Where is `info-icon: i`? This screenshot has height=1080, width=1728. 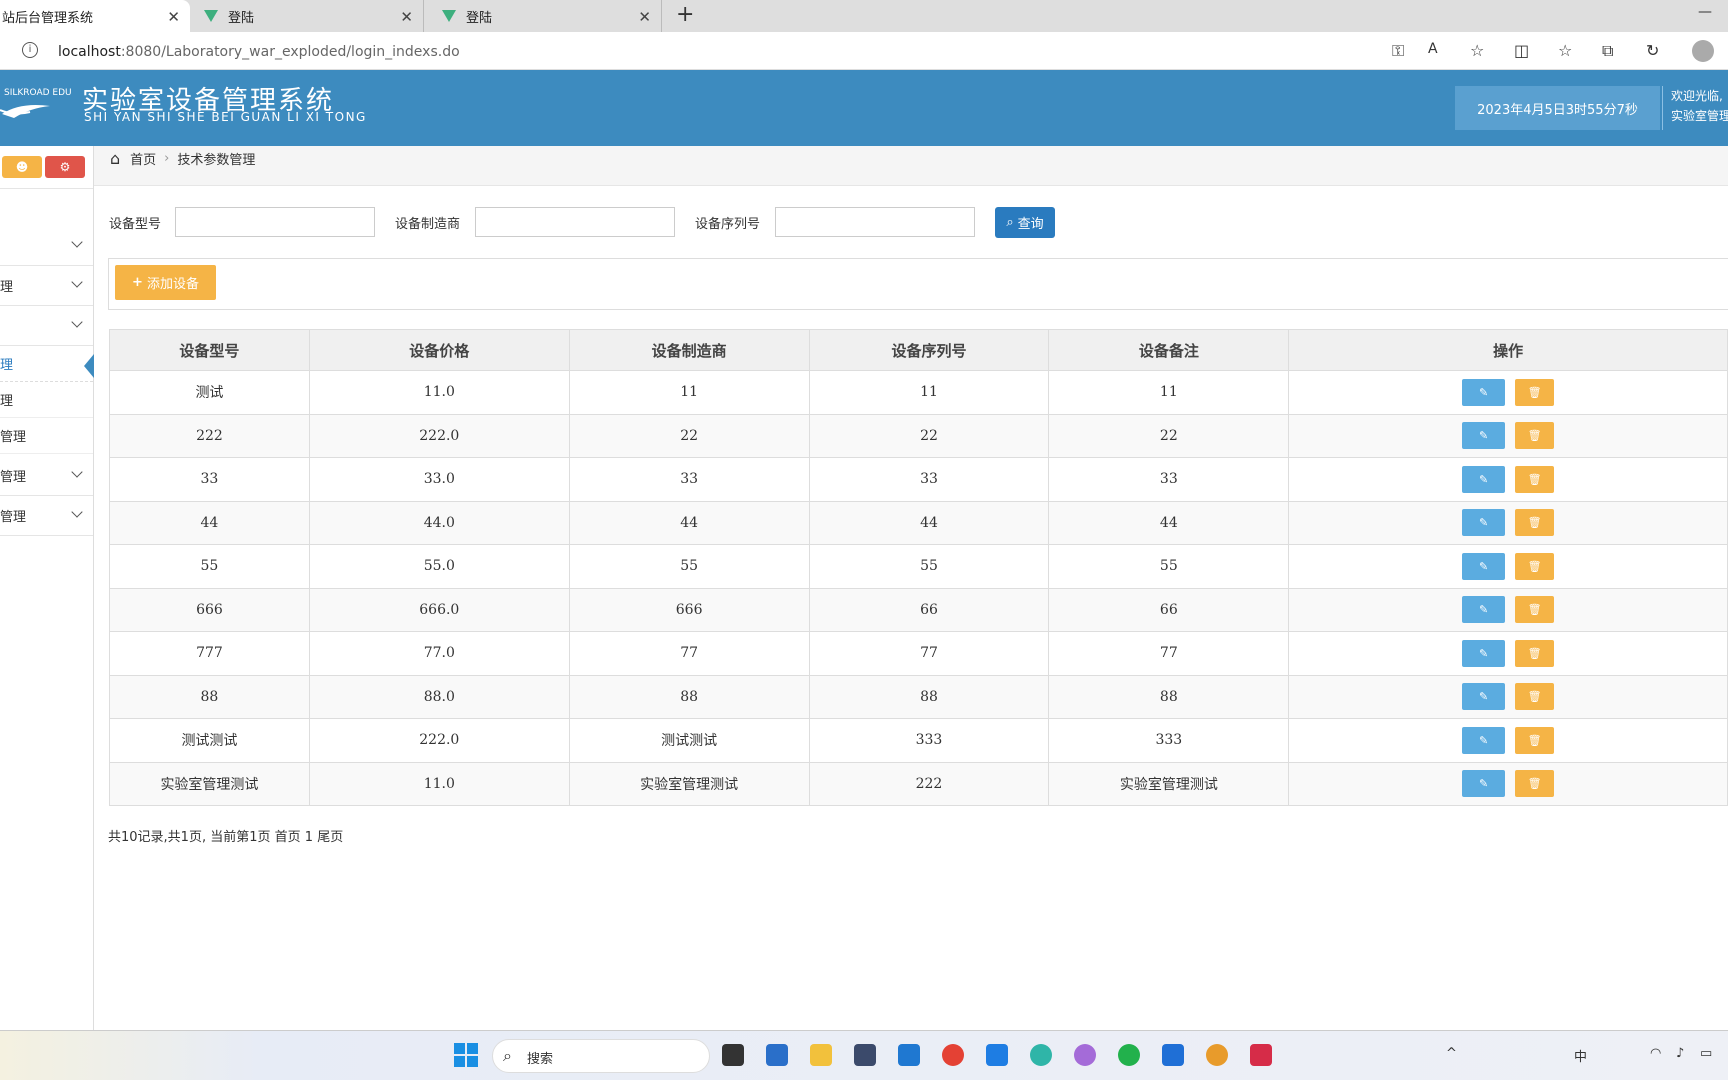 info-icon: i is located at coordinates (30, 50).